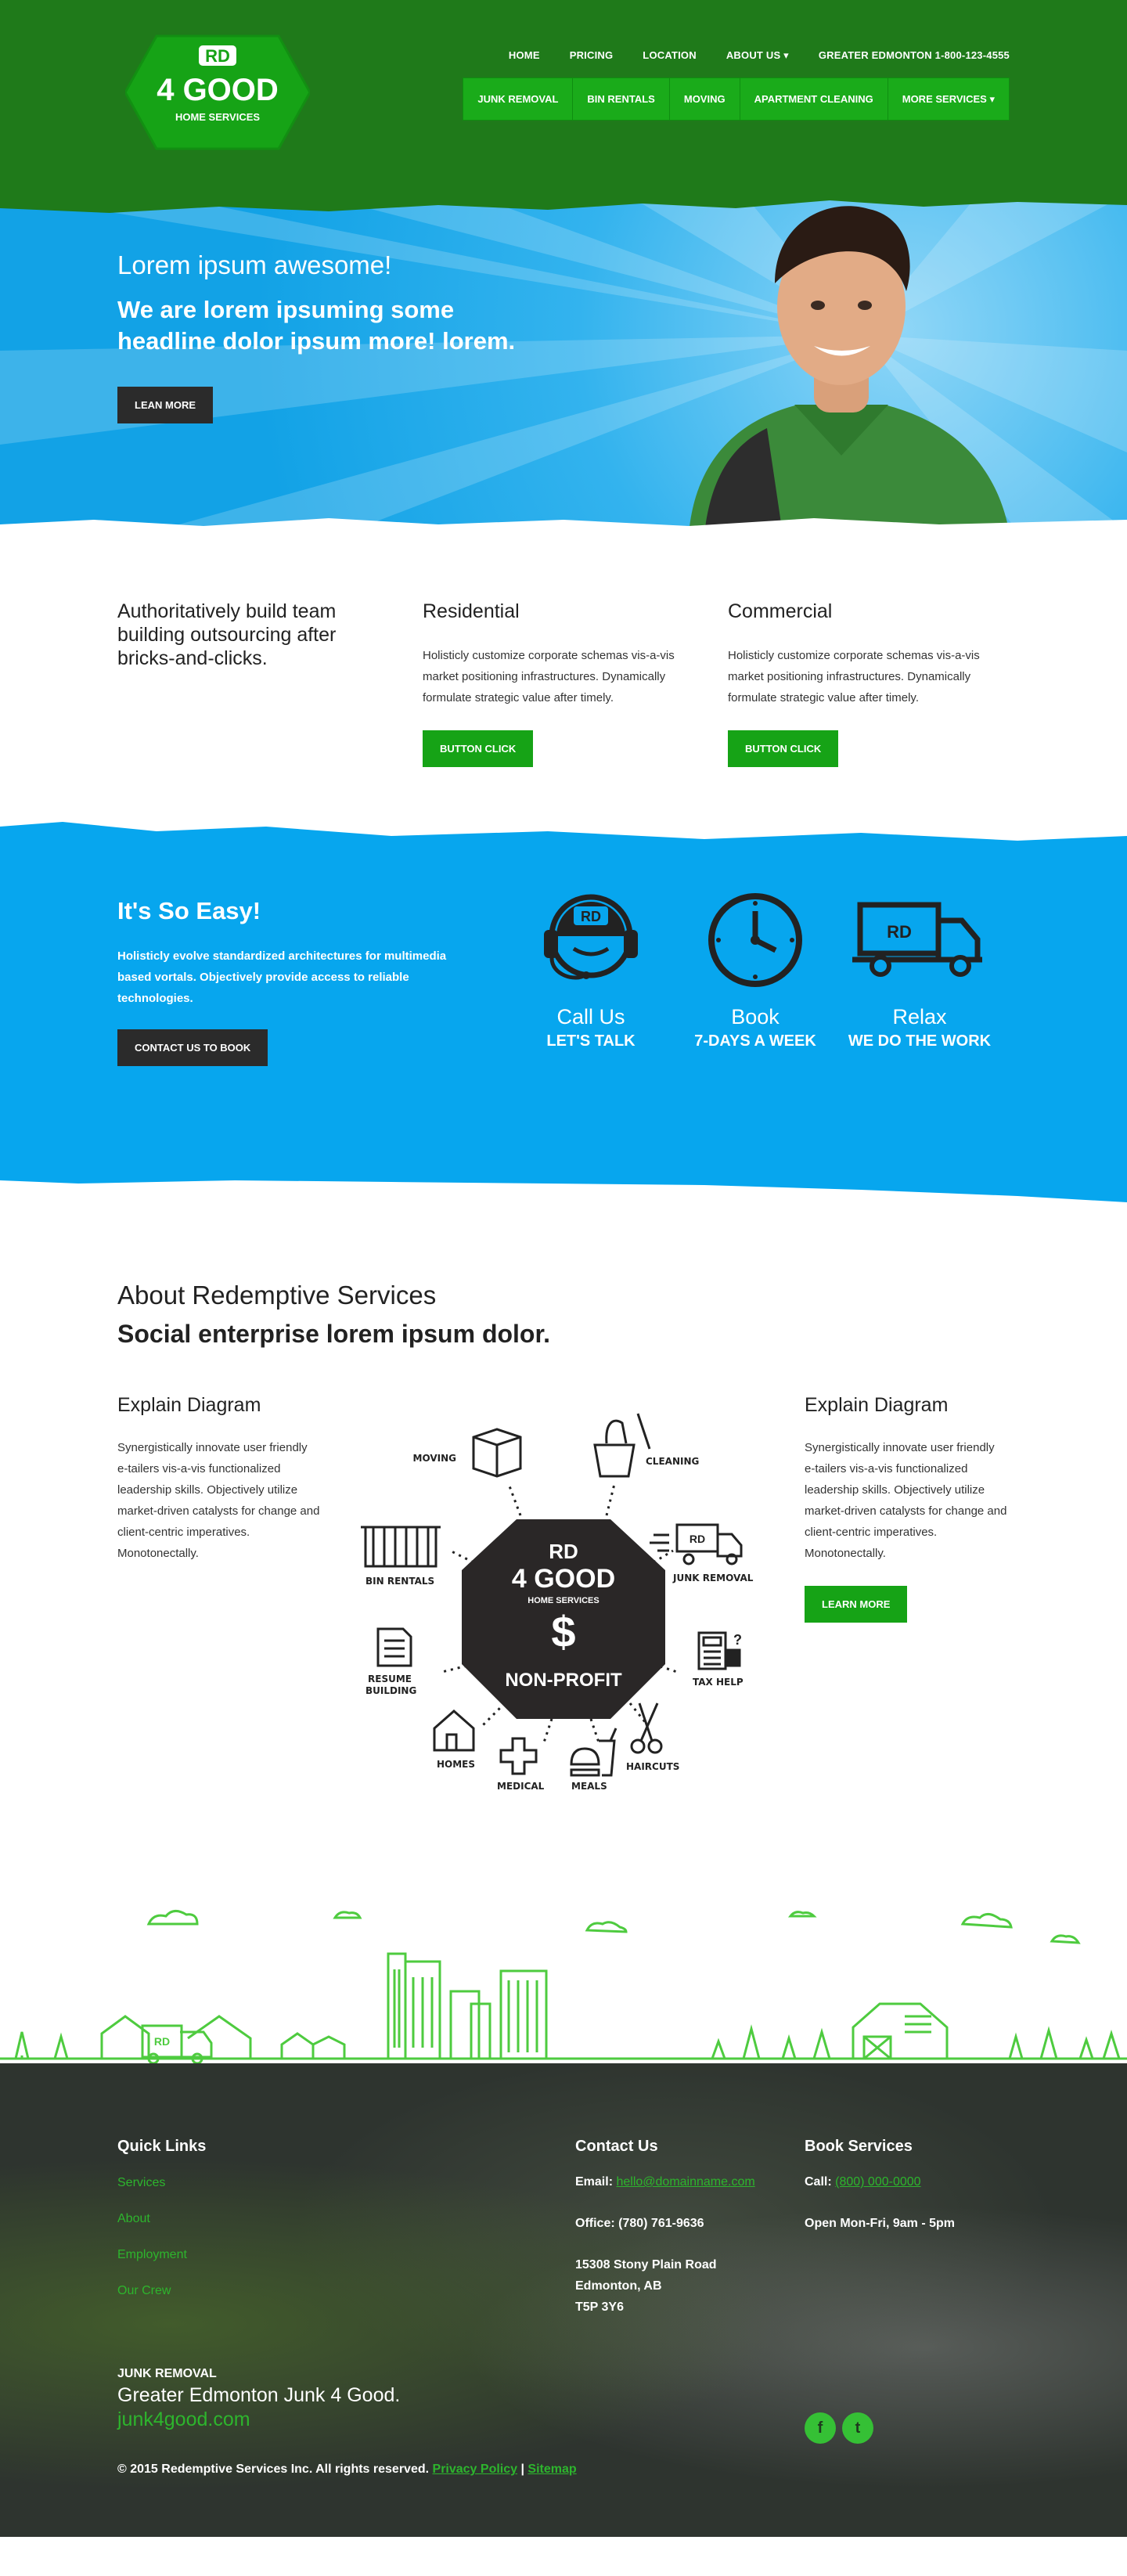 The image size is (1127, 2576). Describe the element at coordinates (258, 2419) in the screenshot. I see `footer-brand-url: junk4good.com` at that location.